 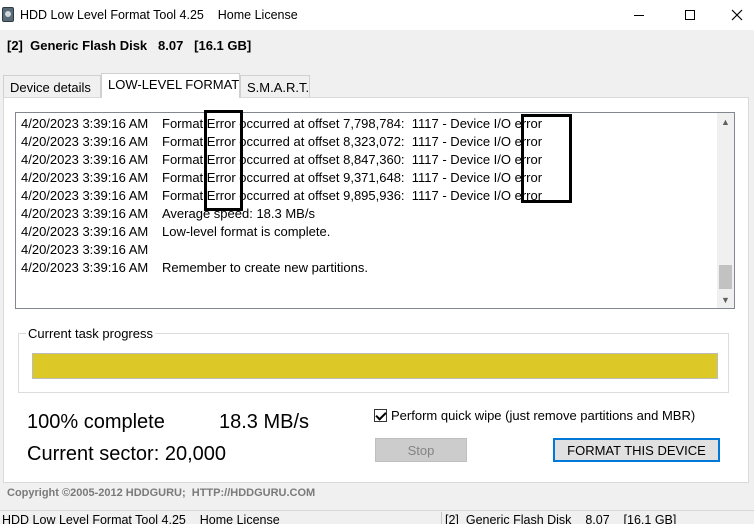 I want to click on progress-fill, so click(x=375, y=366).